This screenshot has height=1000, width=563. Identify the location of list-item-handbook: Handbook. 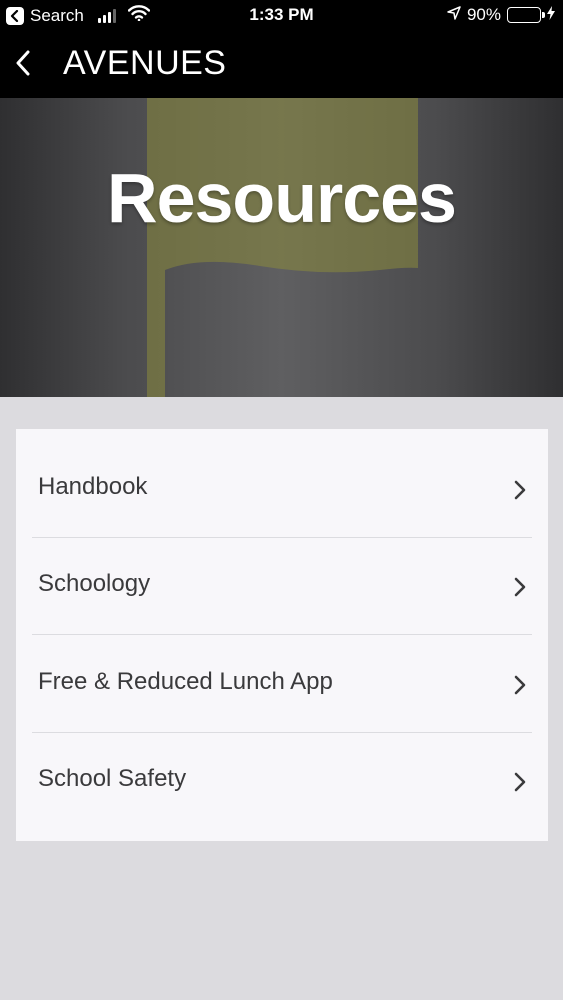
(282, 489).